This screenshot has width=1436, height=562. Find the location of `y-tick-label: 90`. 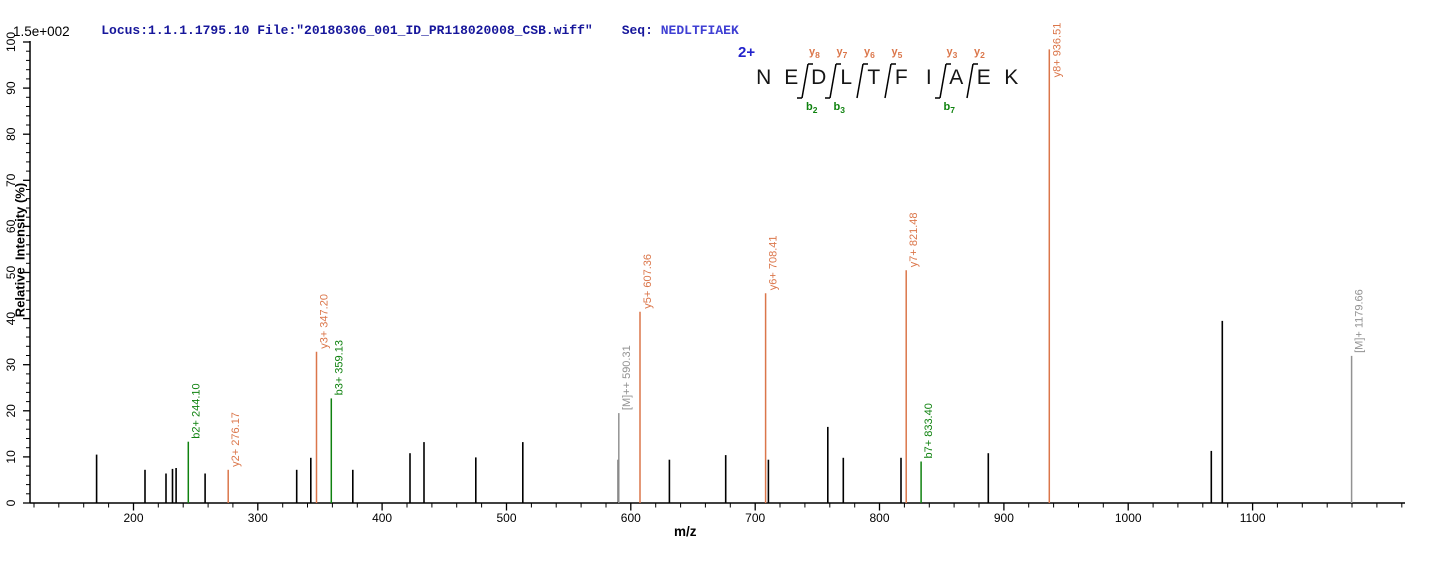

y-tick-label: 90 is located at coordinates (11, 88).